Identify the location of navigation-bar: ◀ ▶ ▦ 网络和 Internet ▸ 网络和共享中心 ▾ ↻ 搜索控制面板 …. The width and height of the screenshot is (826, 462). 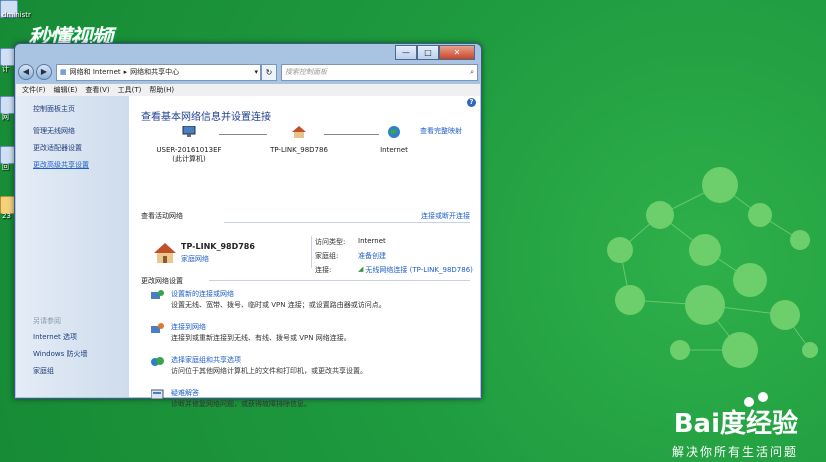
(248, 72).